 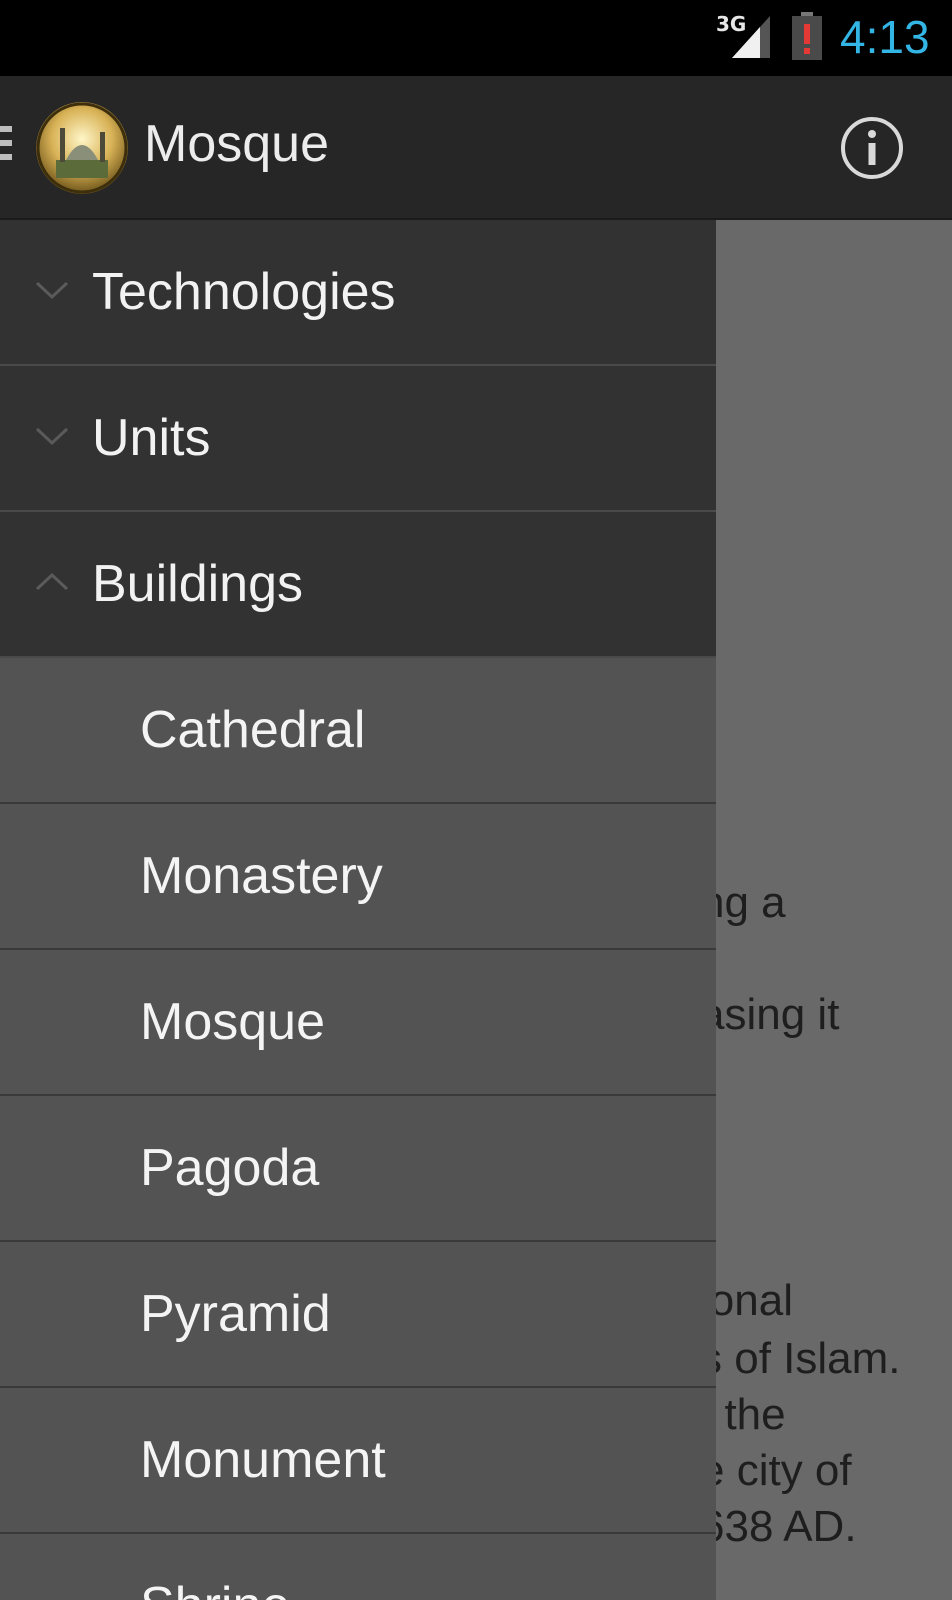 I want to click on drawer-item-label: Mosque, so click(x=232, y=1022).